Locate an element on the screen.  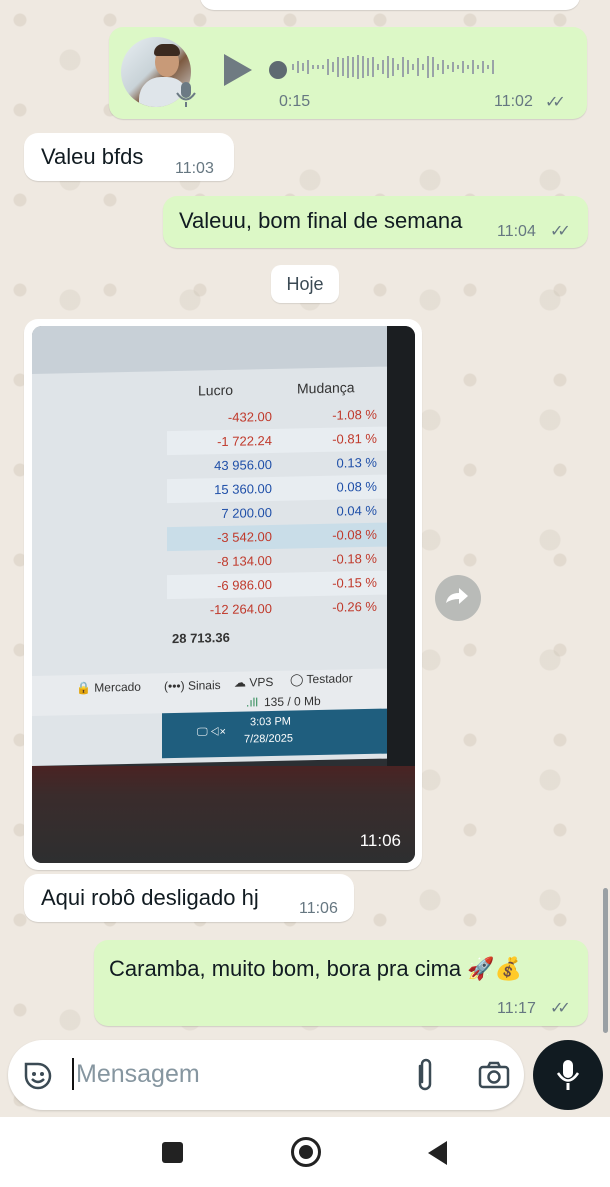
audio-waveform is located at coordinates (427, 70).